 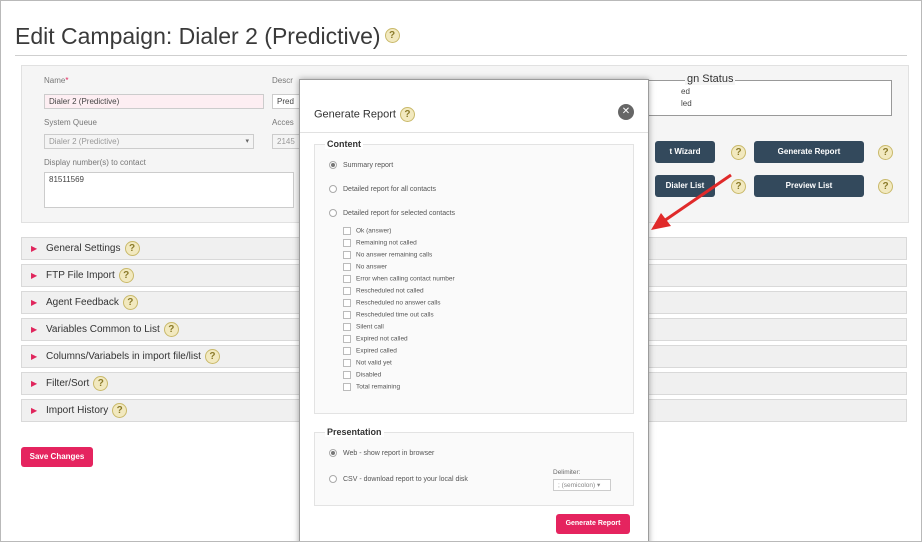 I want to click on filter-checkbox: Rescheduled time out calls, so click(x=388, y=315).